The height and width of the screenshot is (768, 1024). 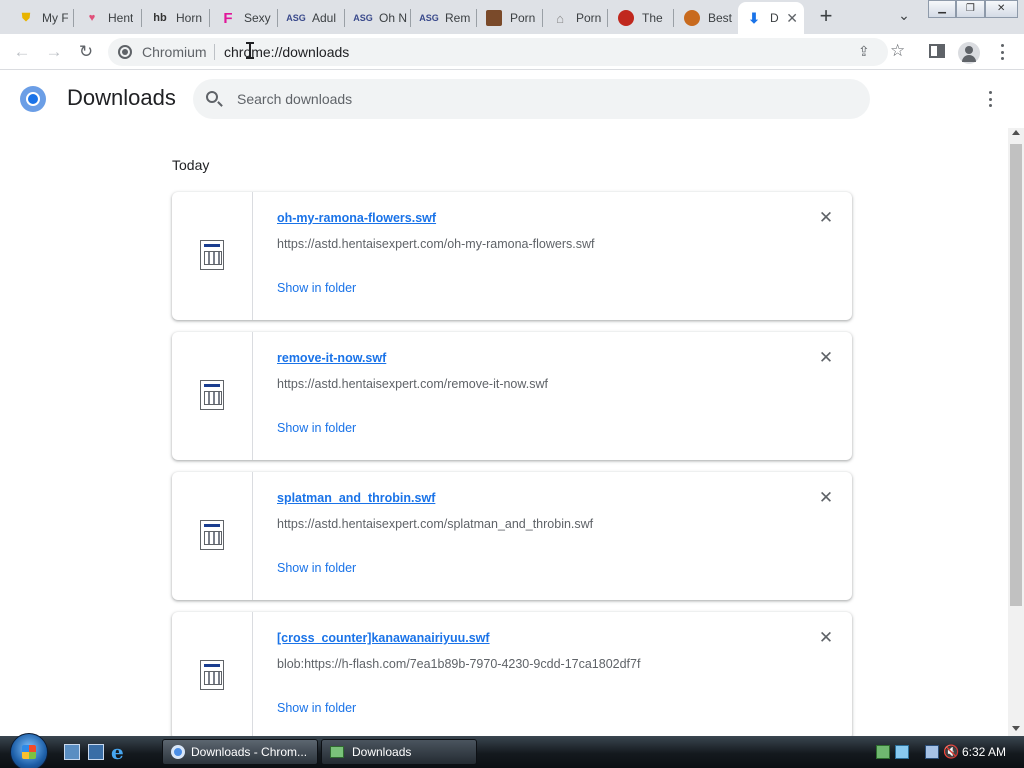 I want to click on tab-7: ASG Rem, so click(x=443, y=18).